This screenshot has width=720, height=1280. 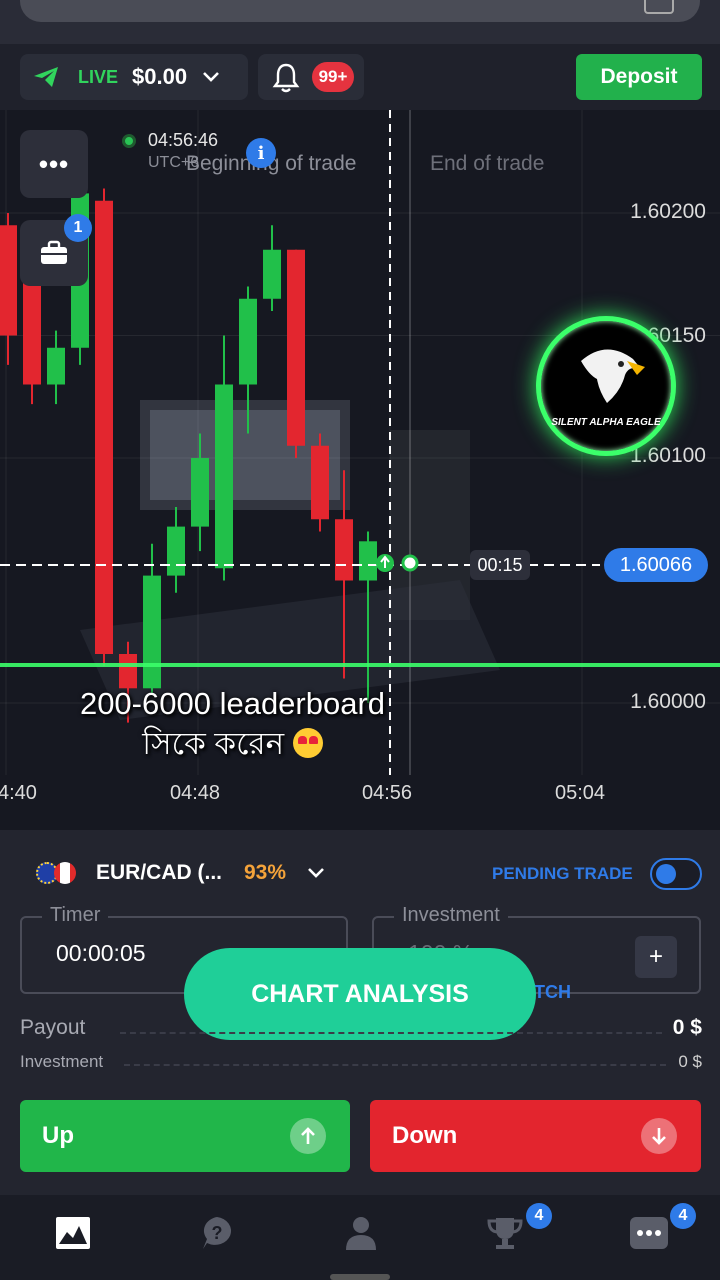 What do you see at coordinates (552, 992) in the screenshot?
I see `switch-label: TCH` at bounding box center [552, 992].